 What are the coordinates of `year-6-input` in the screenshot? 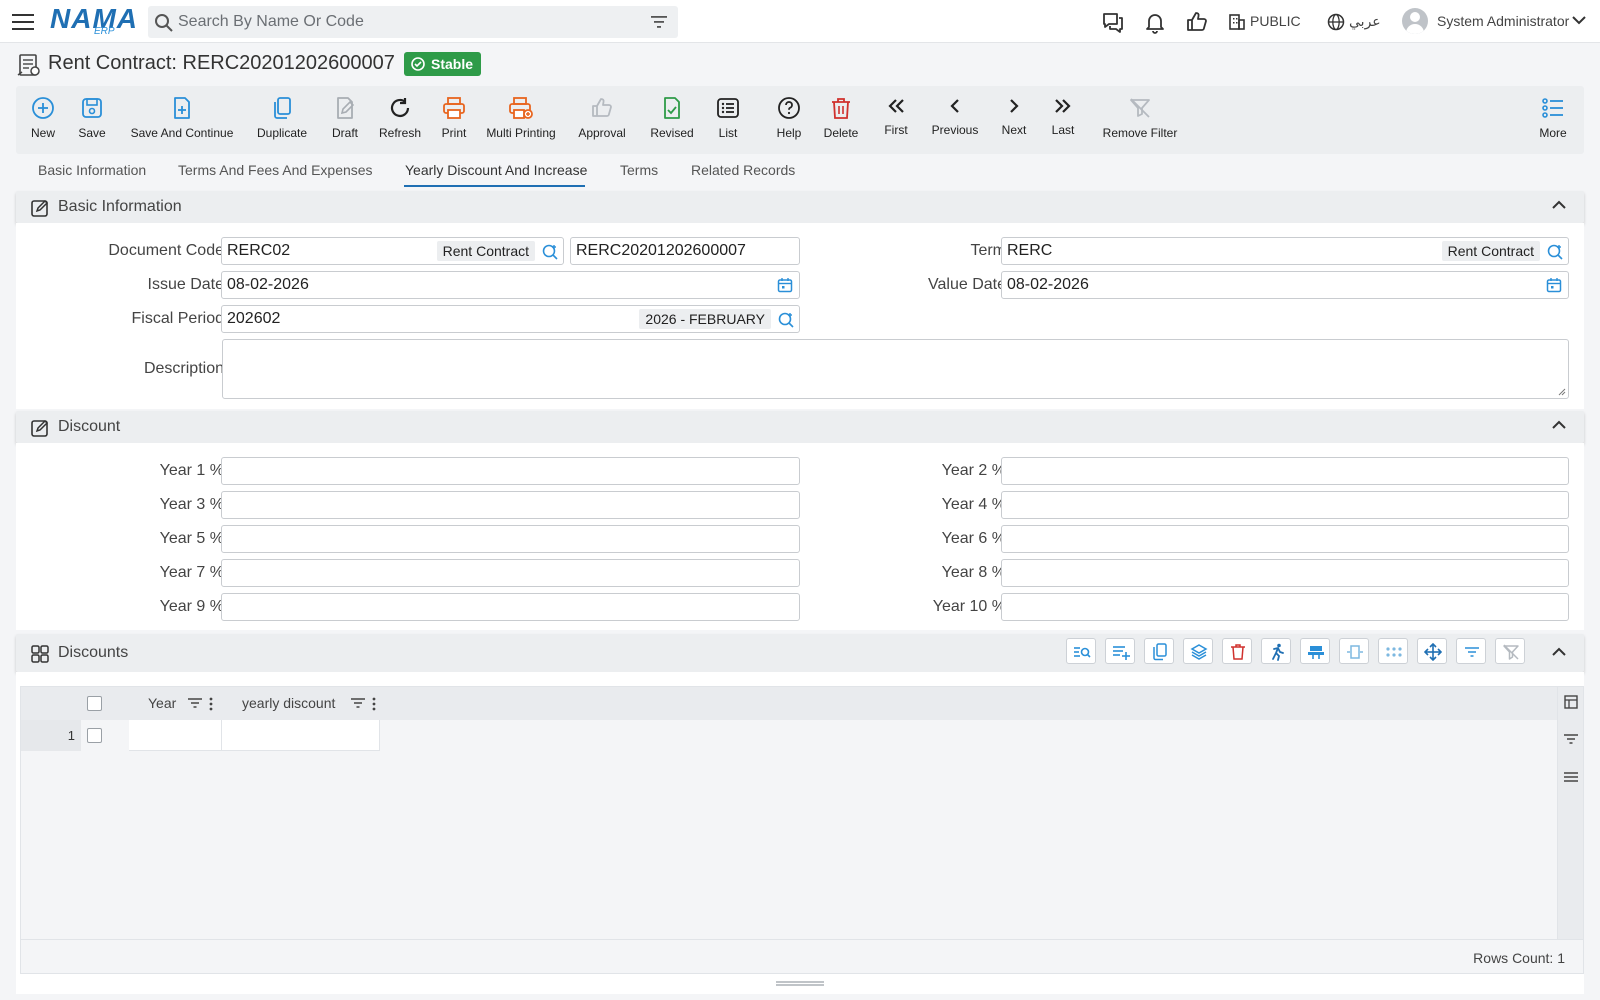 It's located at (1285, 539).